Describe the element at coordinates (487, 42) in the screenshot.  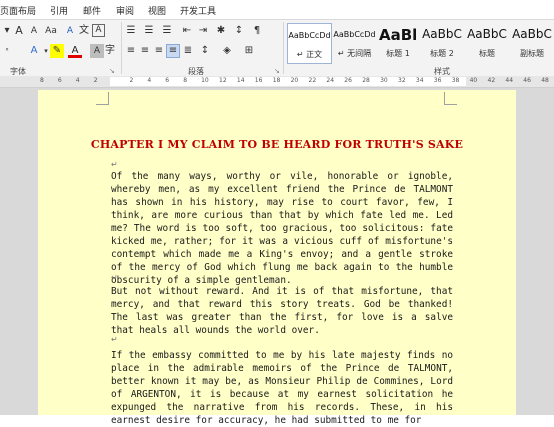
I see `style-title: AaBbC 标题` at that location.